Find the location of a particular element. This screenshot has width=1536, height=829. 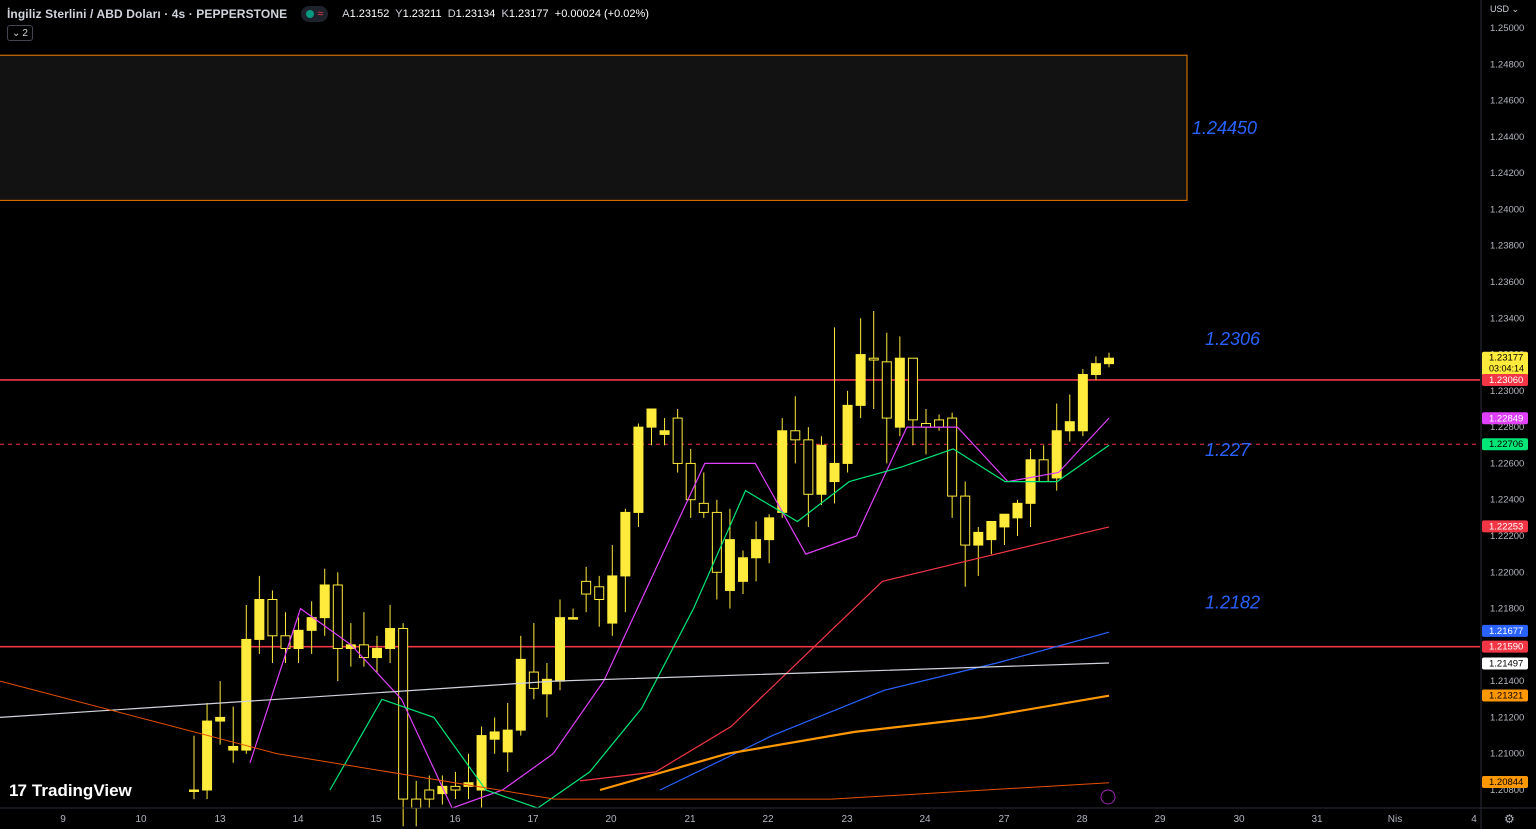

price-label-value: 1.22849 is located at coordinates (1506, 418).